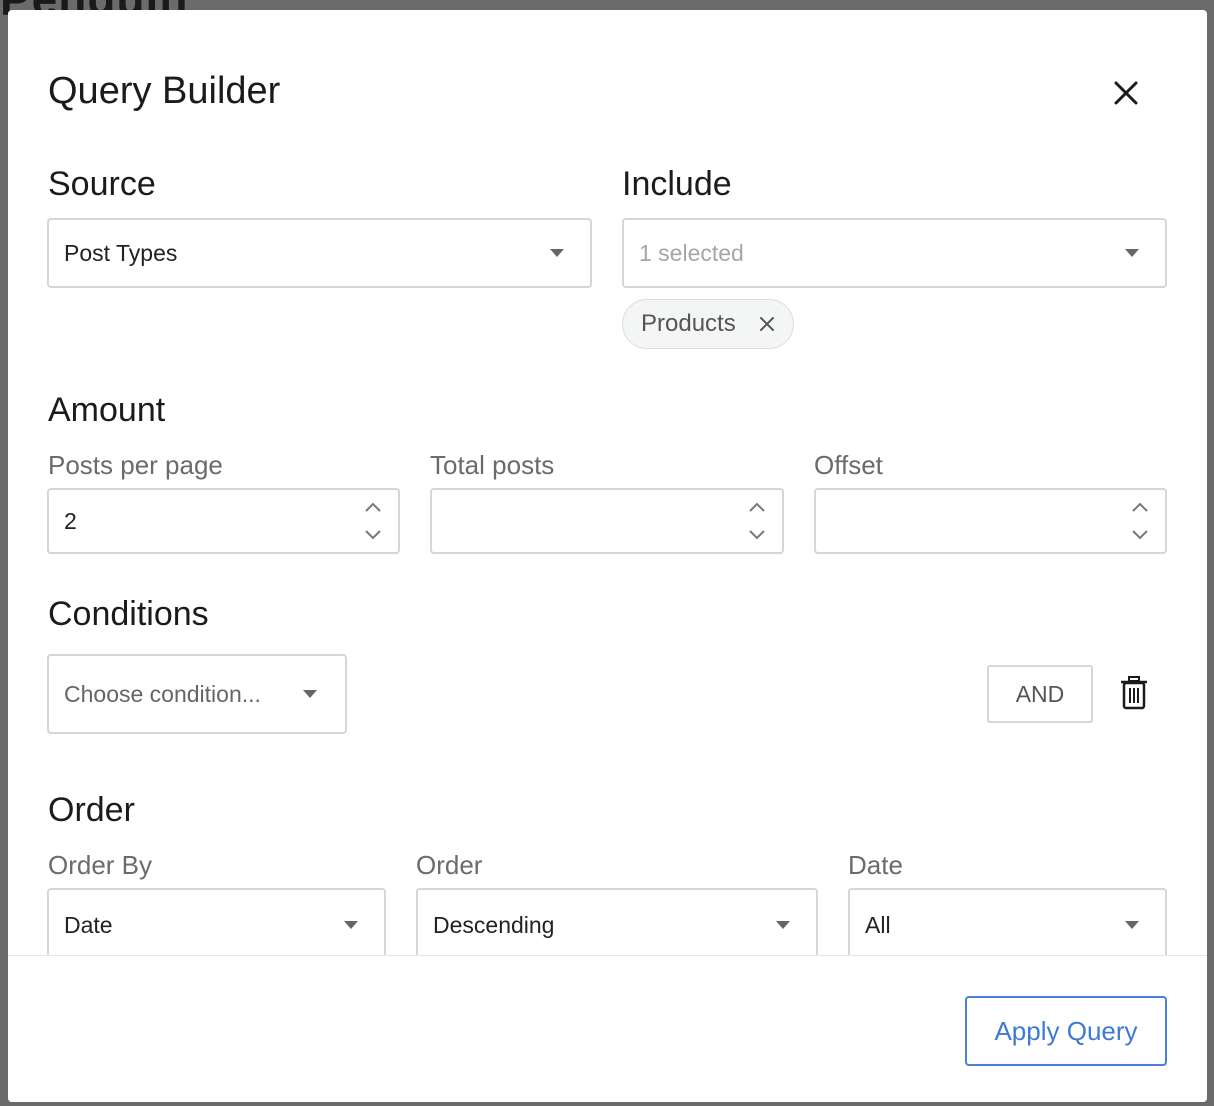 This screenshot has width=1214, height=1106. Describe the element at coordinates (1126, 93) in the screenshot. I see `close-icon` at that location.